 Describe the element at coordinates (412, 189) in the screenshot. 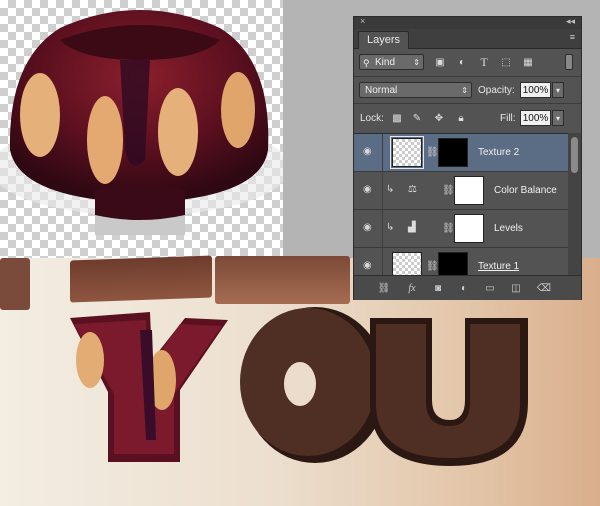

I see `color-balance-scale-icon: ⚖` at that location.